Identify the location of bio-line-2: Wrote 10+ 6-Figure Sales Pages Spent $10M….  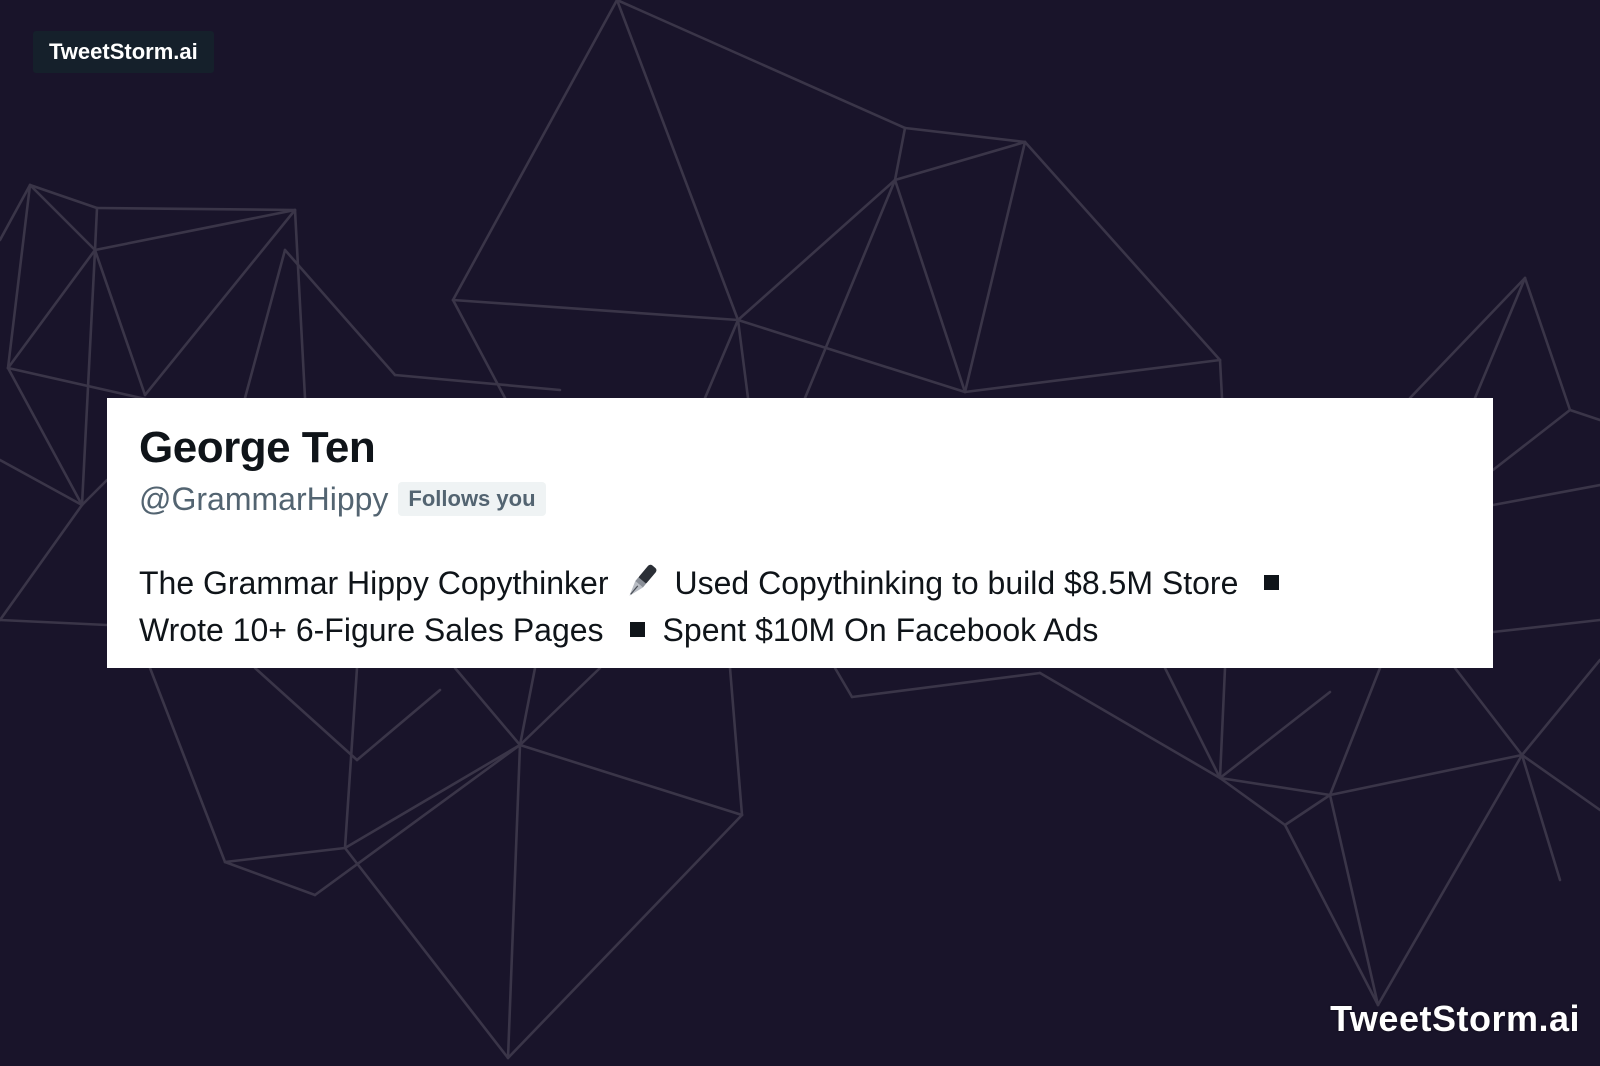
(800, 630).